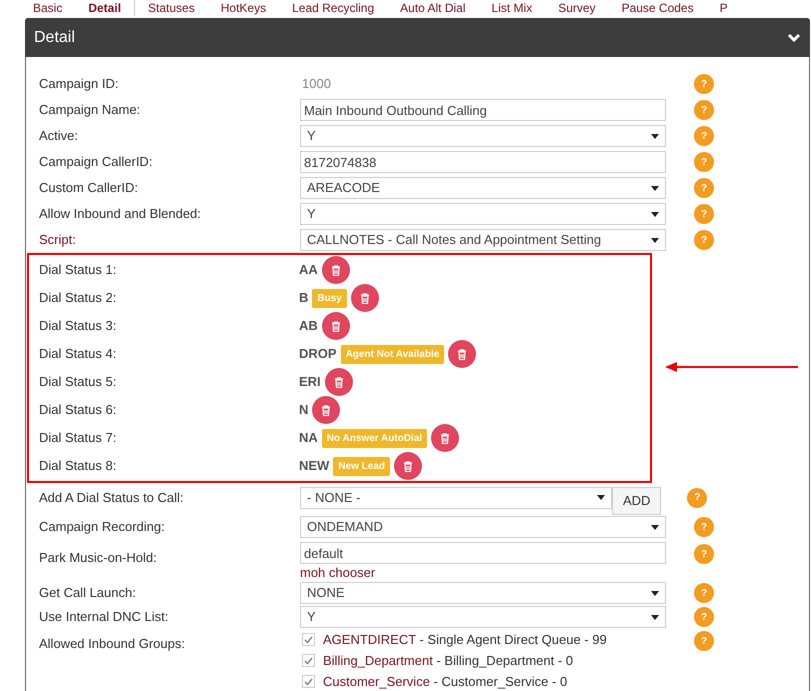 This screenshot has height=691, width=811. Describe the element at coordinates (483, 188) in the screenshot. I see `dropdown: AREACODE` at that location.